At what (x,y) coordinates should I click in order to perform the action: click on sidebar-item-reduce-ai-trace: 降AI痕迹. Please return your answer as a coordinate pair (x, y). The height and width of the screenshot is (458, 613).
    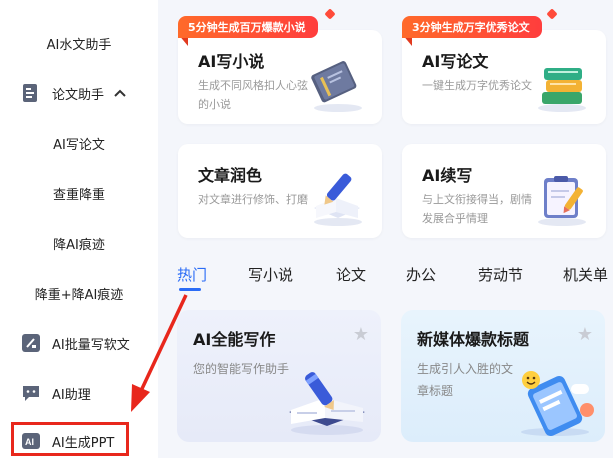
    Looking at the image, I should click on (79, 243).